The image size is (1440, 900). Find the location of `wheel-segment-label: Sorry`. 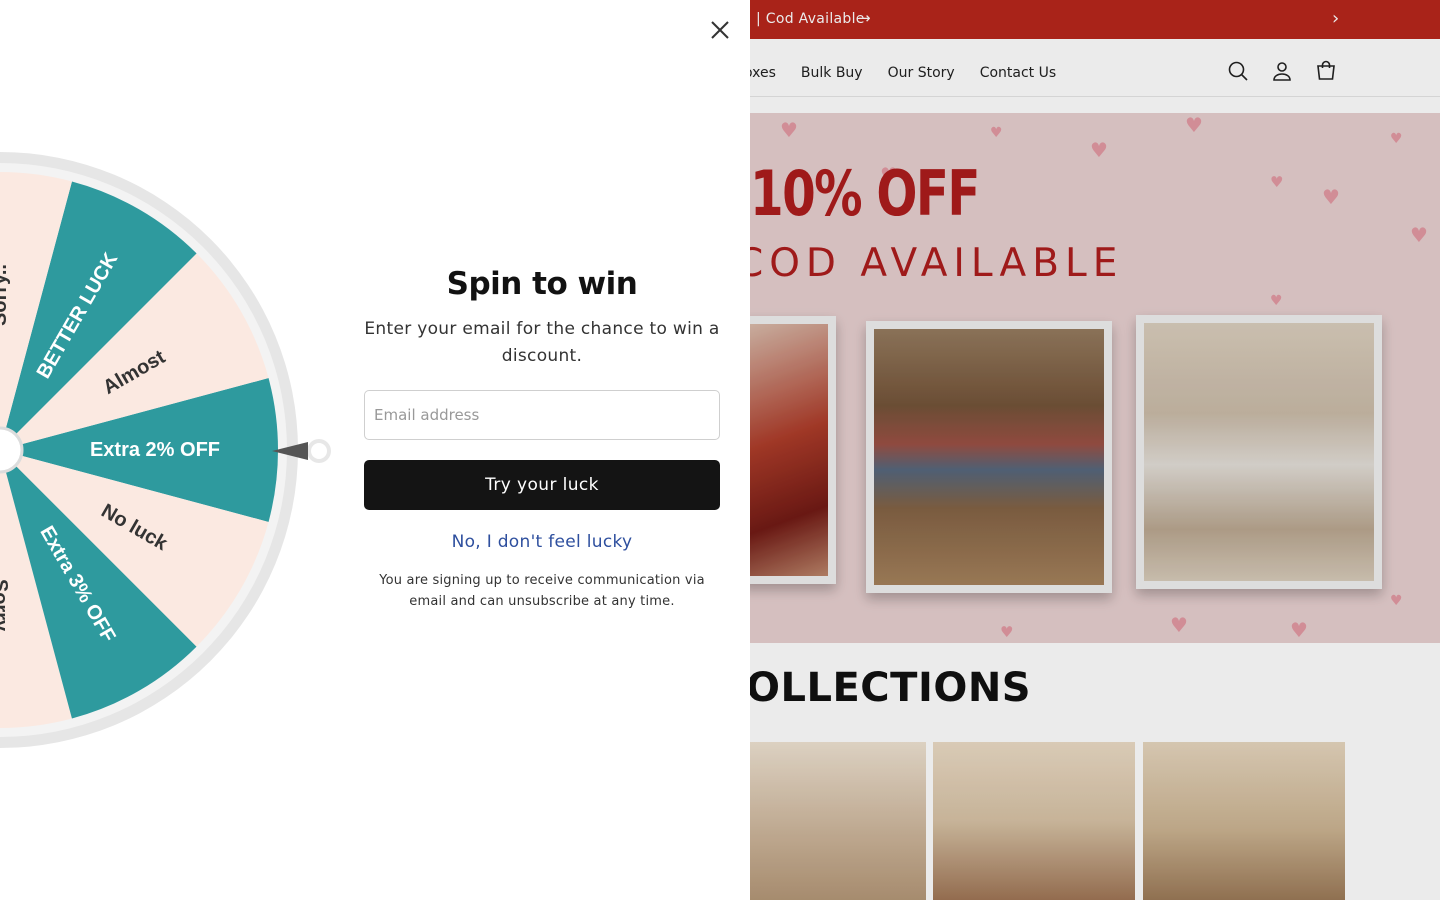

wheel-segment-label: Sorry is located at coordinates (5, 605).